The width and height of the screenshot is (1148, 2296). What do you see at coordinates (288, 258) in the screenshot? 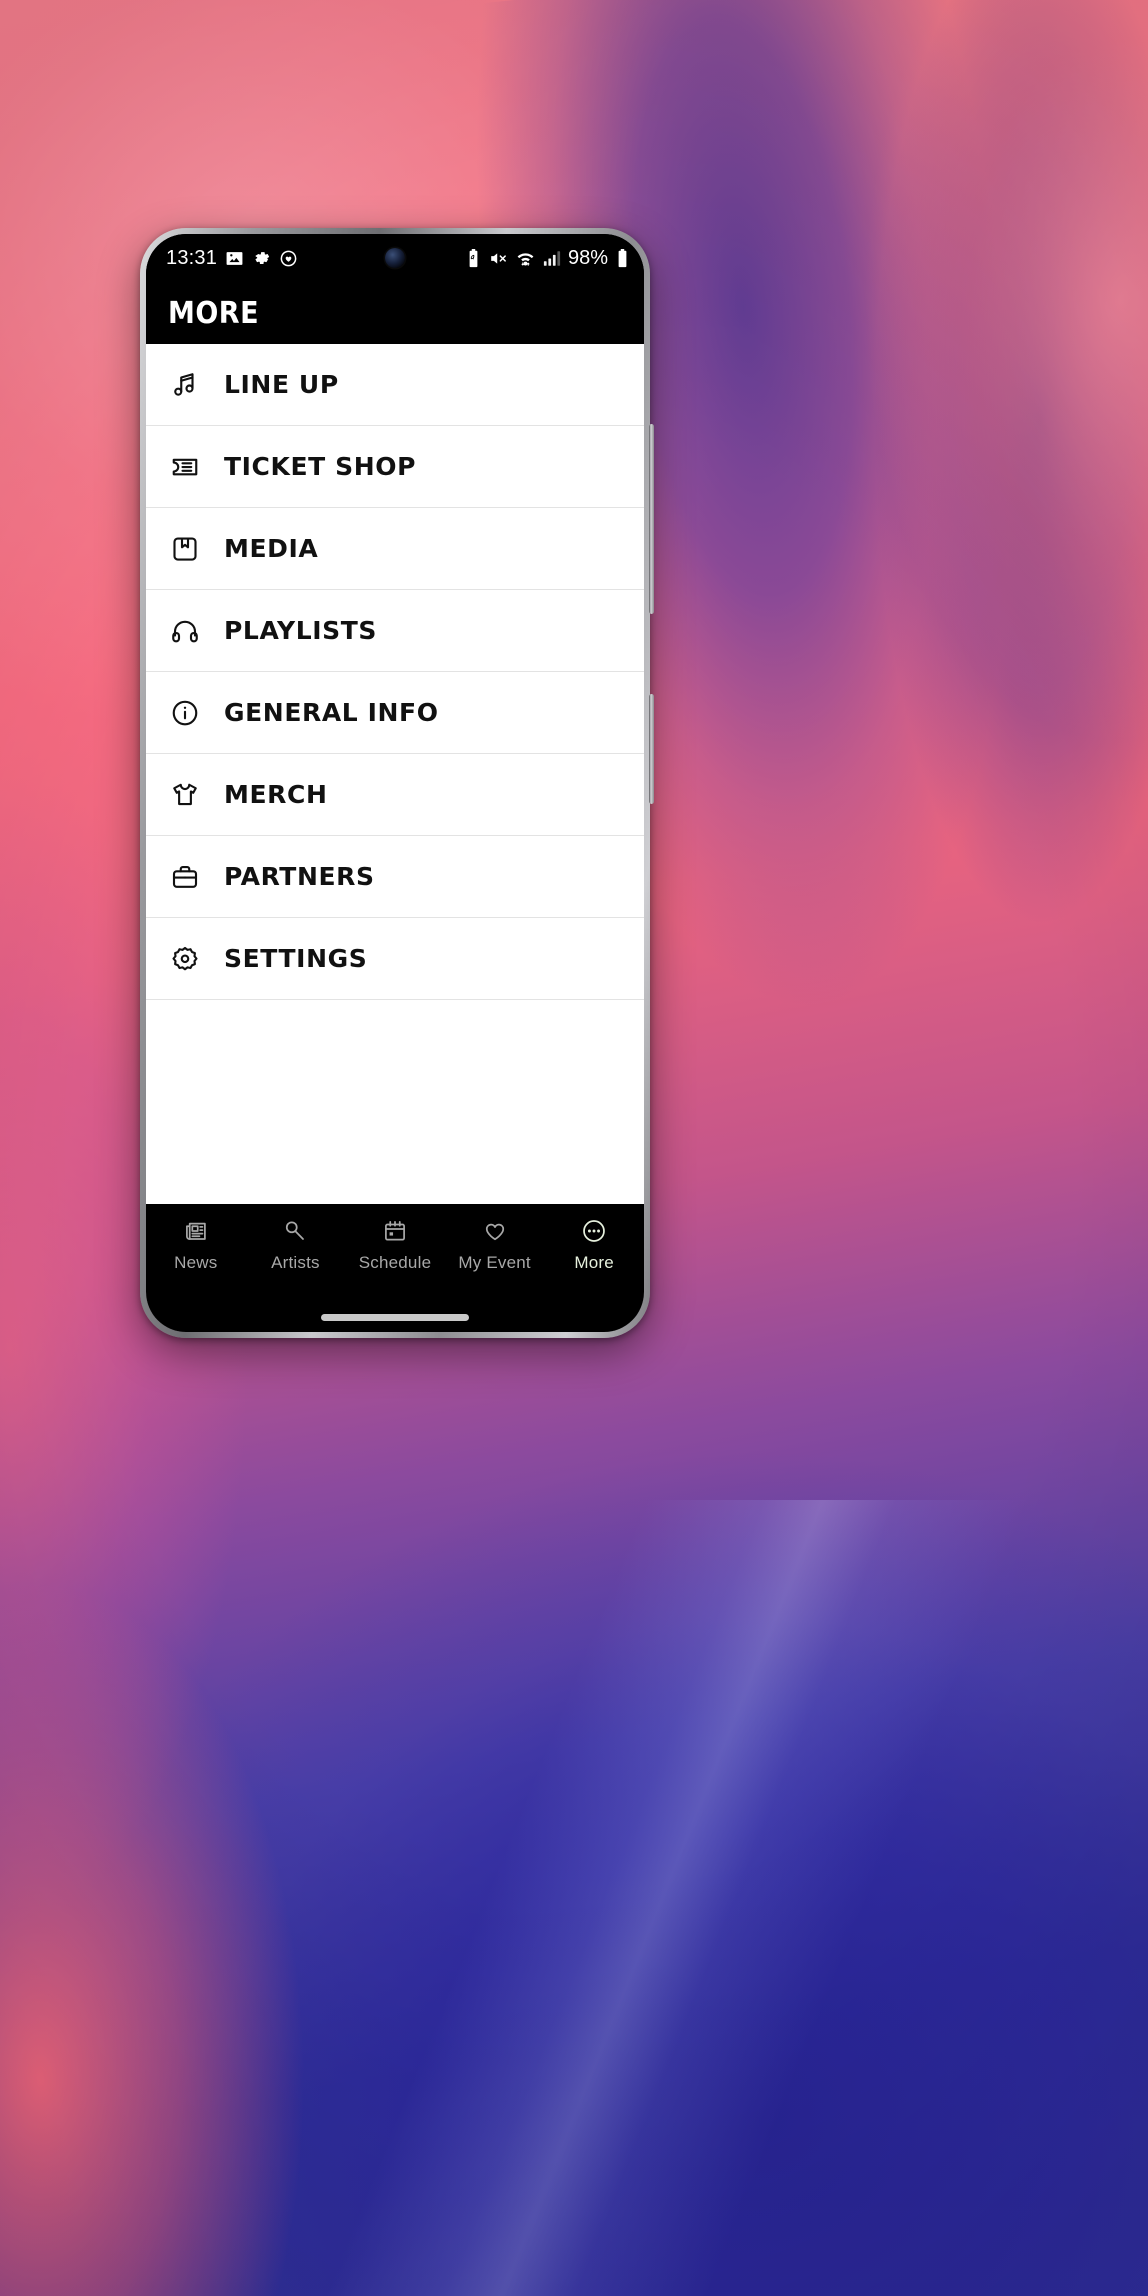
I see `heart-circle-icon` at bounding box center [288, 258].